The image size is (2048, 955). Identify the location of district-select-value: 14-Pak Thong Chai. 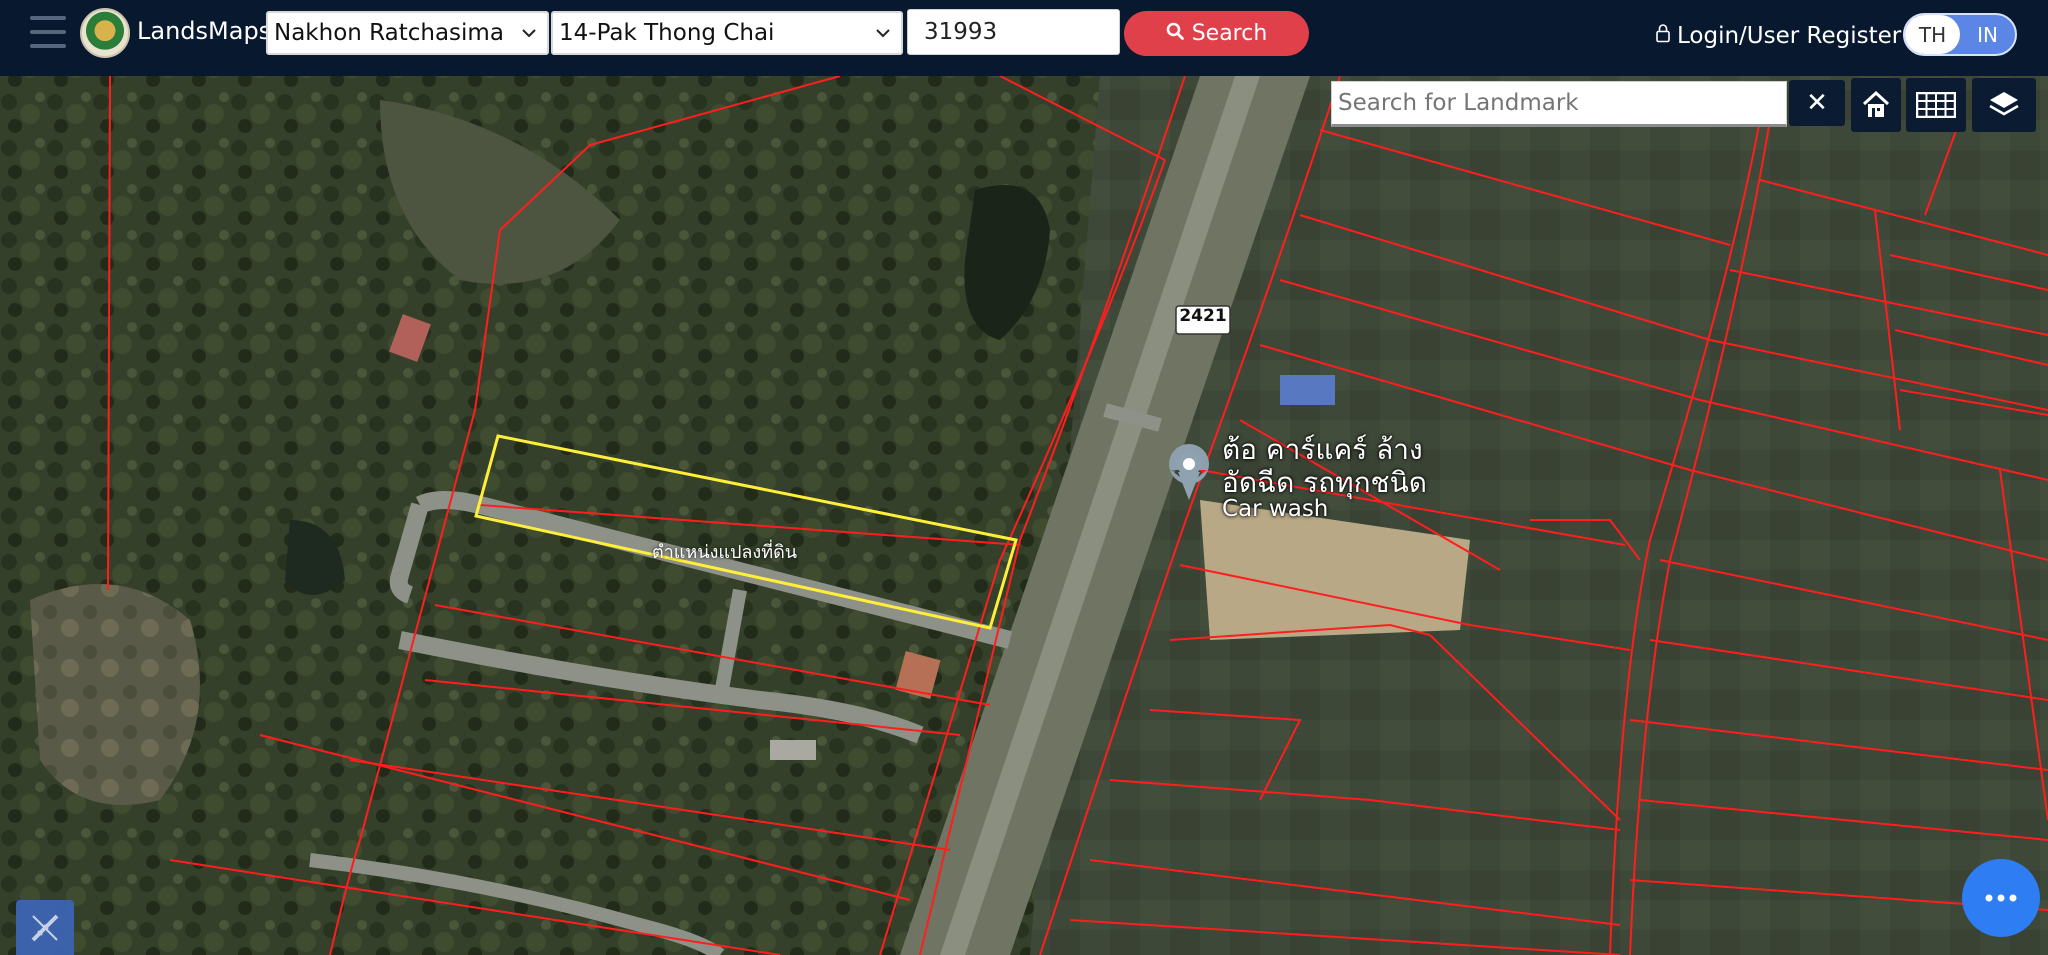
(667, 33).